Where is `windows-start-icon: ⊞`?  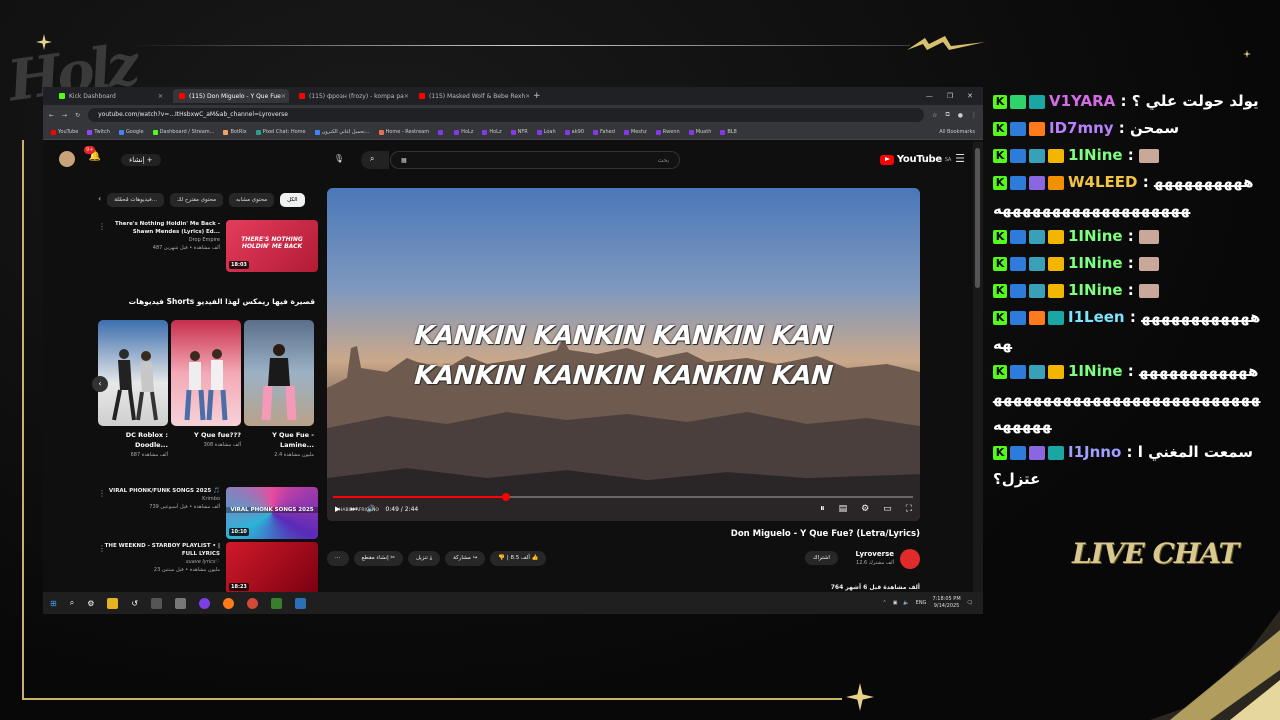 windows-start-icon: ⊞ is located at coordinates (53, 603).